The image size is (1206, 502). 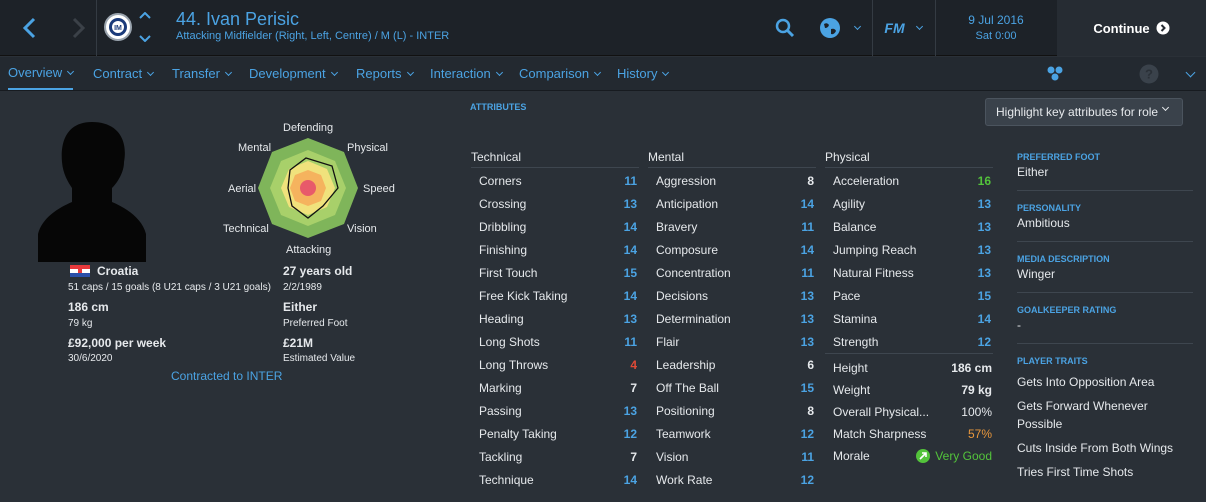 I want to click on chevron-up-icon, so click(x=145, y=15).